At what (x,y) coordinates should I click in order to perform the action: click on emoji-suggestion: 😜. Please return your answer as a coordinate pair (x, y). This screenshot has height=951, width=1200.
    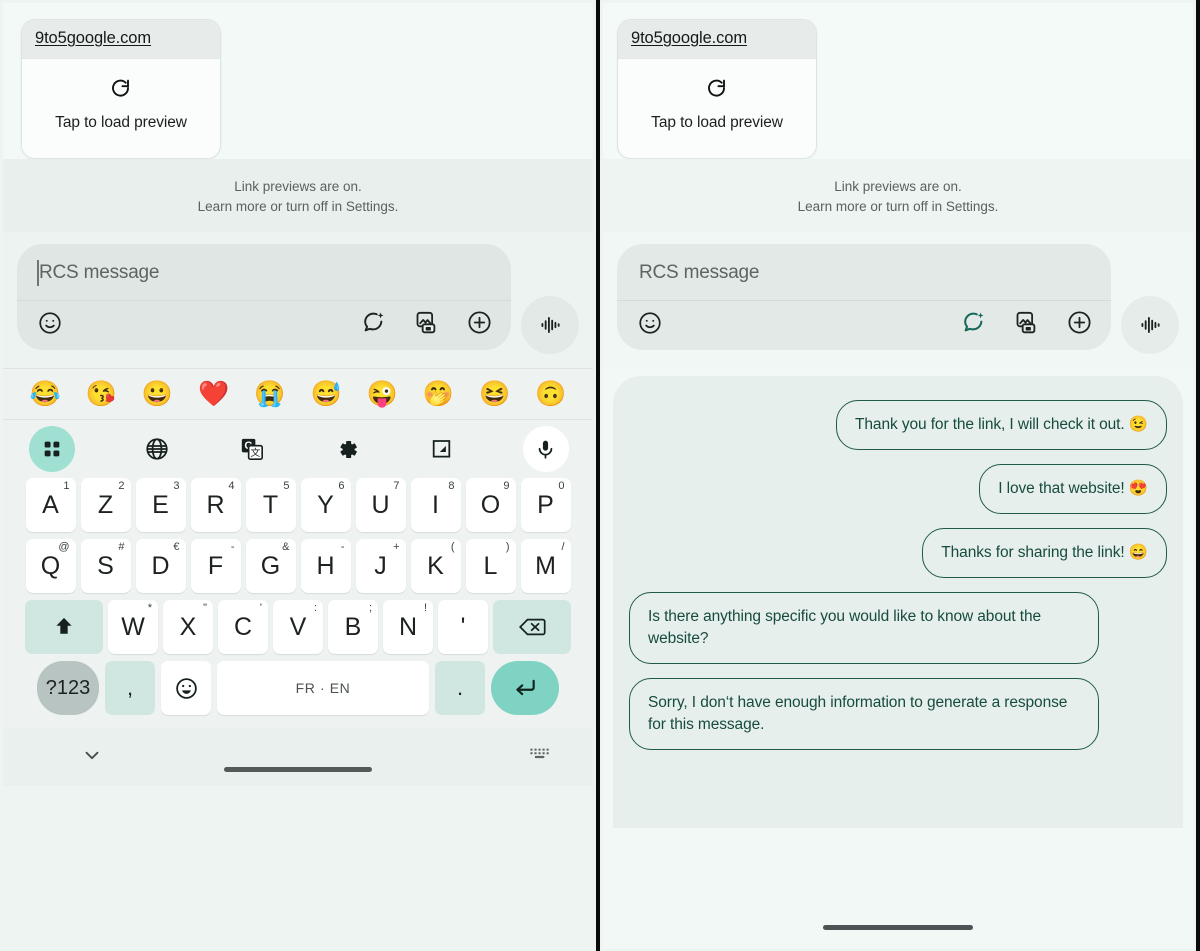
    Looking at the image, I should click on (382, 394).